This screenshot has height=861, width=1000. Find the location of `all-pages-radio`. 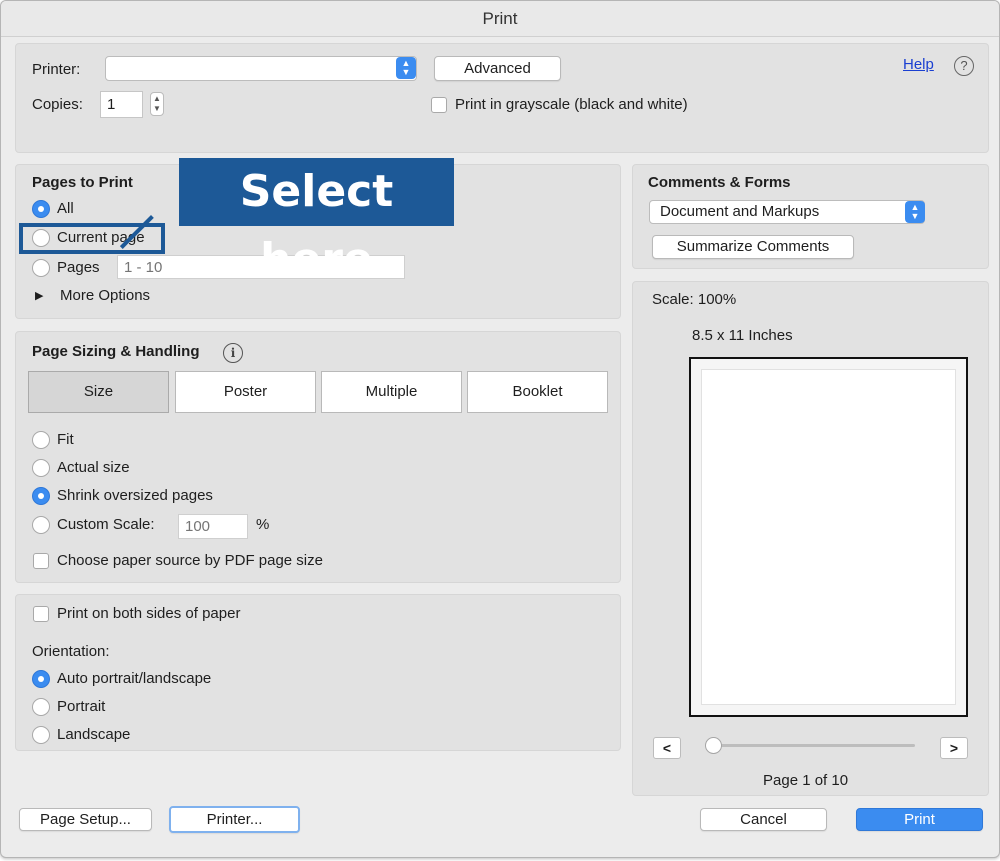

all-pages-radio is located at coordinates (41, 209).